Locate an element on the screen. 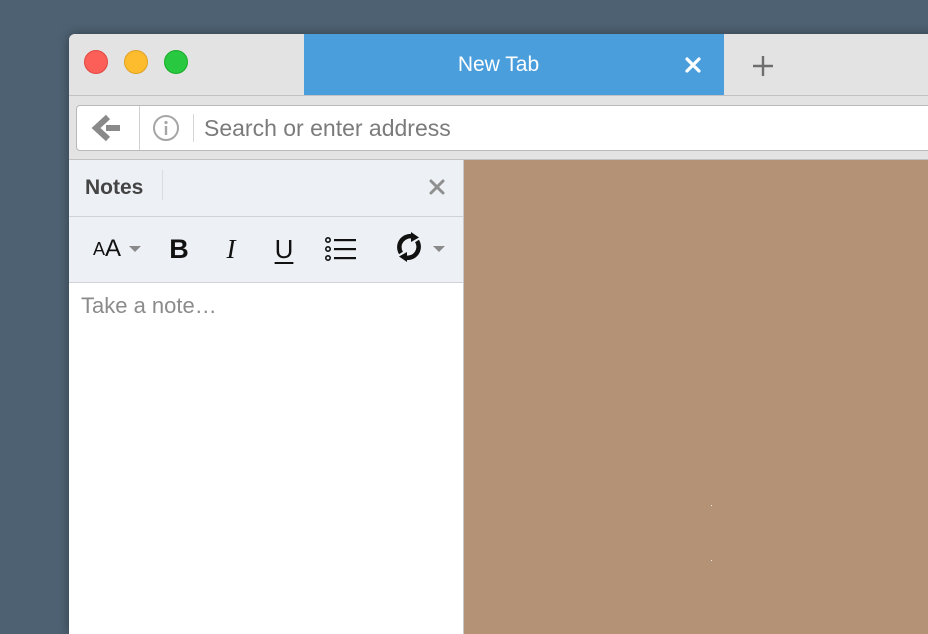 The width and height of the screenshot is (928, 634). formatting-toolbar: AA B I U is located at coordinates (266, 250).